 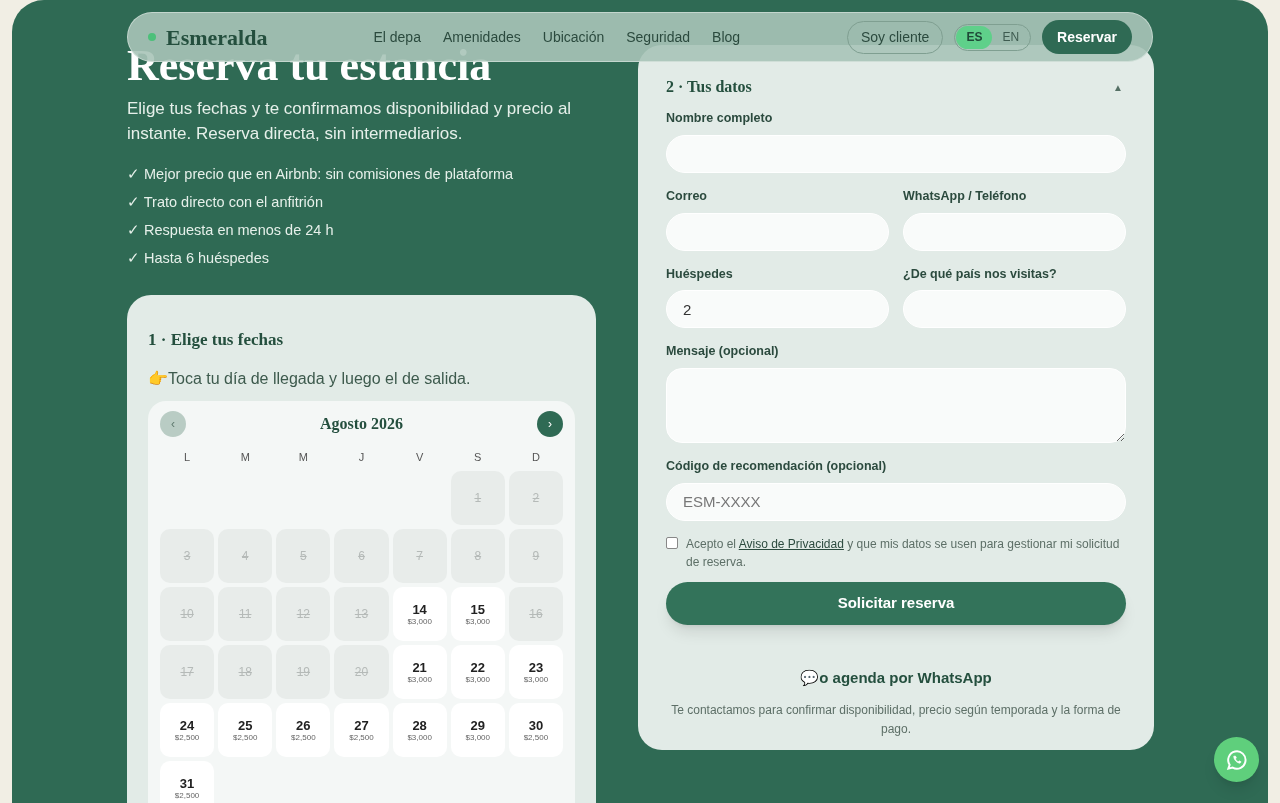 What do you see at coordinates (672, 542) in the screenshot?
I see `consent-checkbox` at bounding box center [672, 542].